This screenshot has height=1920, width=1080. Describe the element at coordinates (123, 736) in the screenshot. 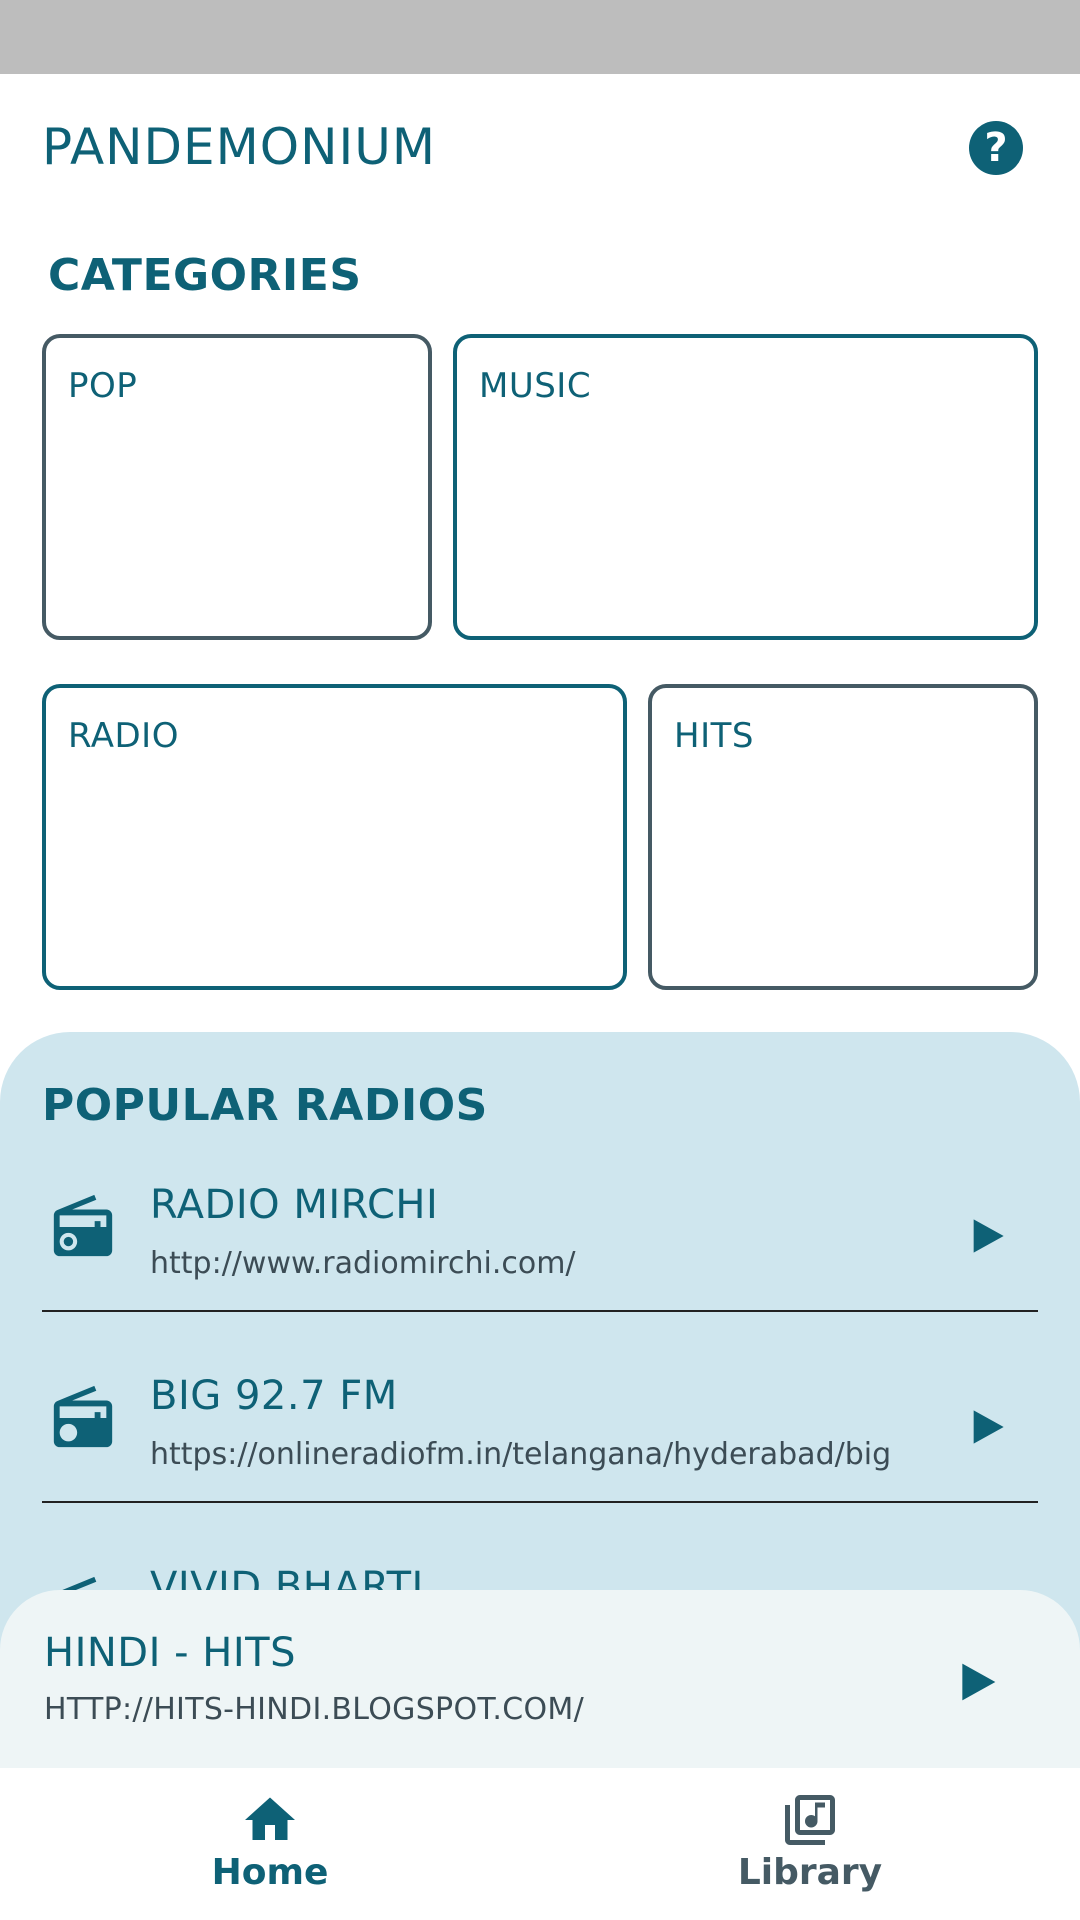

I see `category-label: RADIO` at that location.